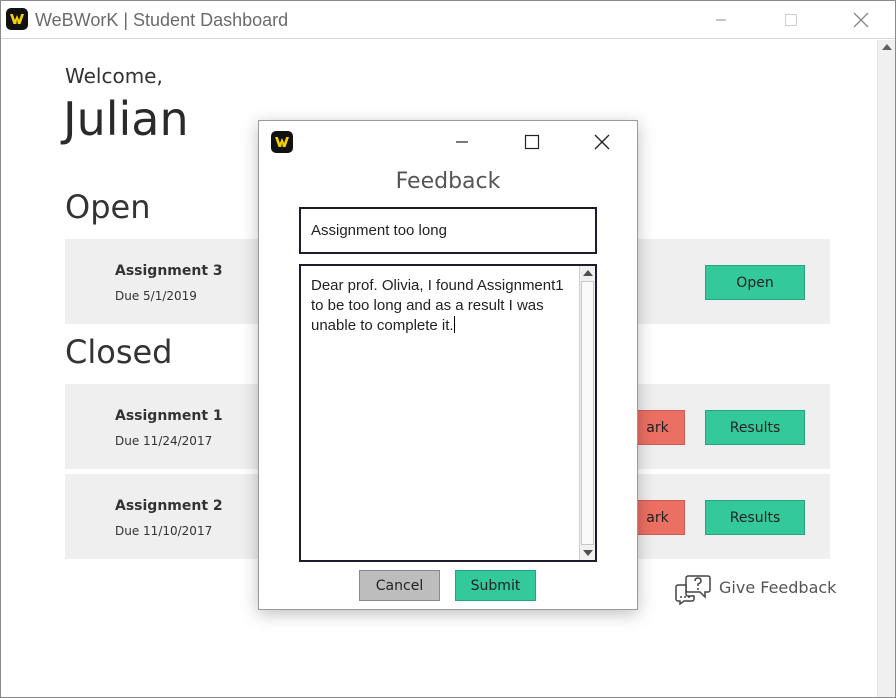 The image size is (896, 698). I want to click on chat-question-icon, so click(693, 590).